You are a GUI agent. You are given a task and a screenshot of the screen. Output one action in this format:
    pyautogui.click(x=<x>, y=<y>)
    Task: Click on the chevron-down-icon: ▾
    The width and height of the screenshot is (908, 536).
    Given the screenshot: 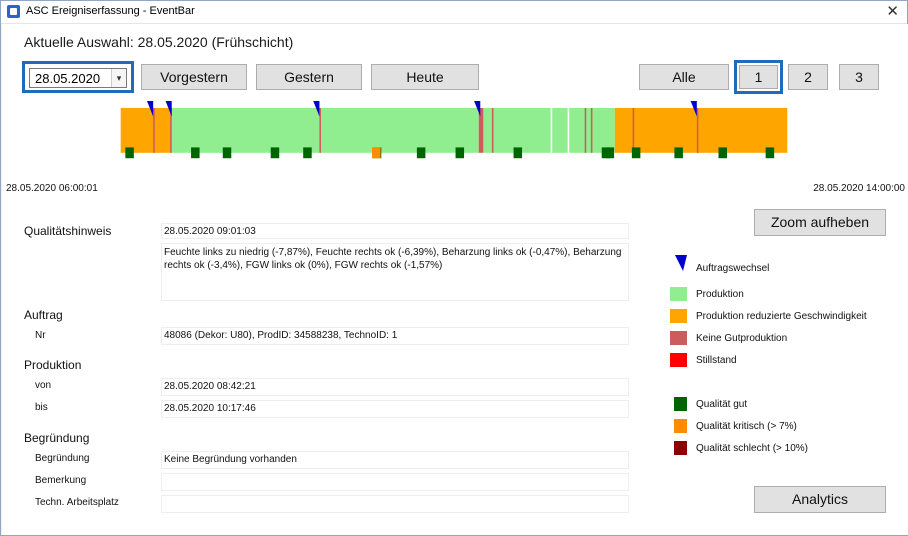 What is the action you would take?
    pyautogui.click(x=118, y=78)
    